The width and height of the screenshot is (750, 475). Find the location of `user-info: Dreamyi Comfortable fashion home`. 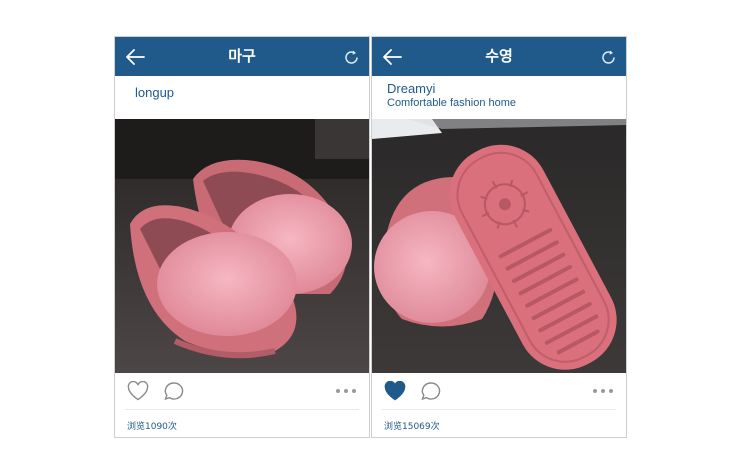

user-info: Dreamyi Comfortable fashion home is located at coordinates (499, 98).